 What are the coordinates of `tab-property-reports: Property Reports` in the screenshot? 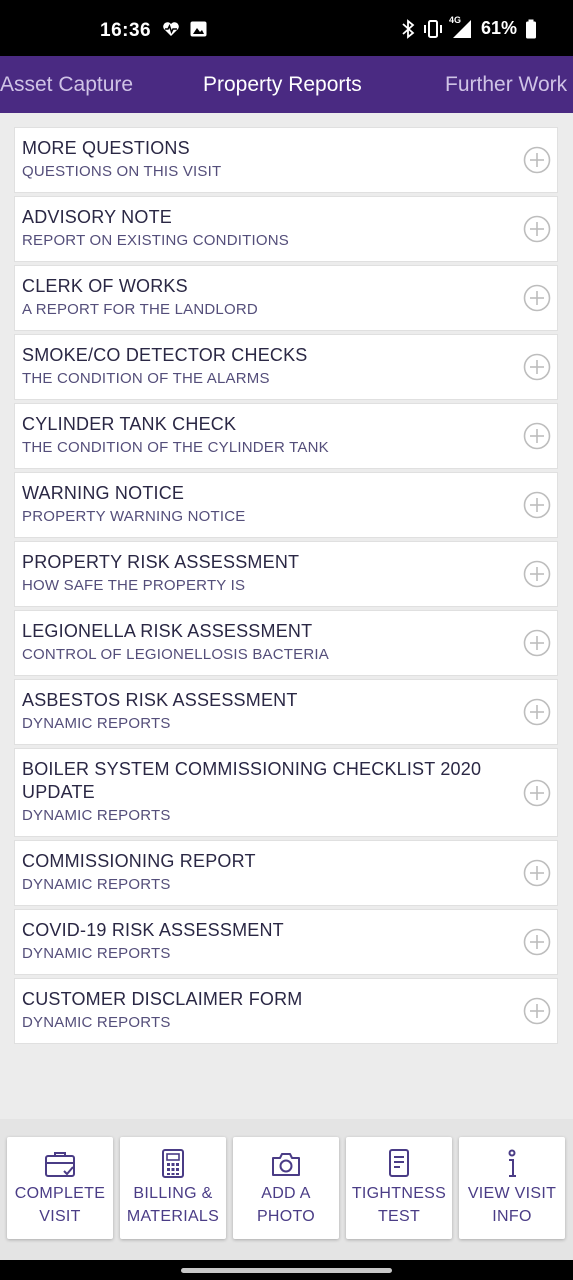 It's located at (282, 85).